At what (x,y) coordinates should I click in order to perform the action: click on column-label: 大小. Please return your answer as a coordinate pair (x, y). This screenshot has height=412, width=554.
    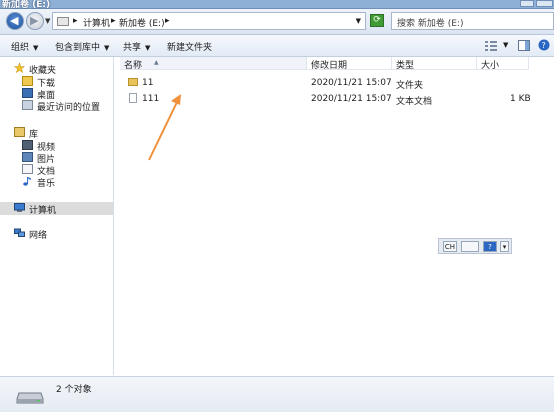
    Looking at the image, I should click on (490, 66).